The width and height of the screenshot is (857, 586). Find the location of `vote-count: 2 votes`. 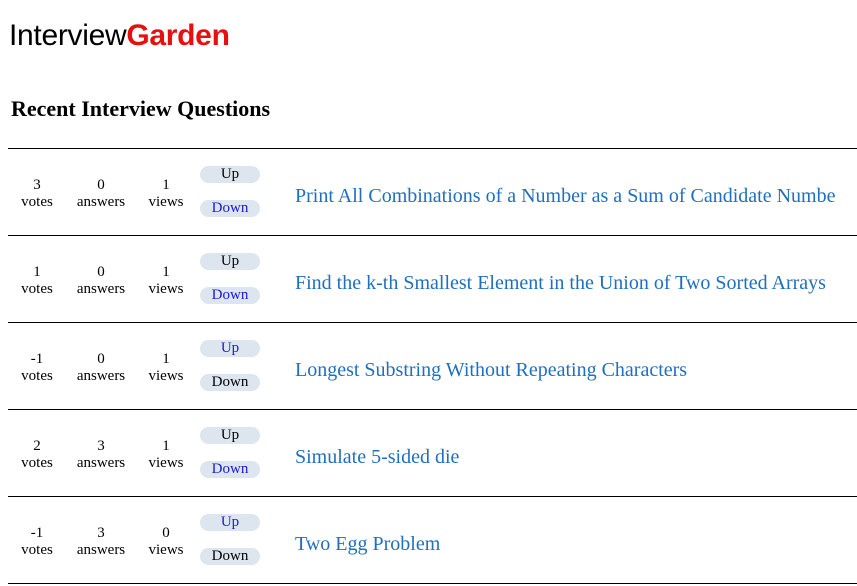

vote-count: 2 votes is located at coordinates (37, 455).